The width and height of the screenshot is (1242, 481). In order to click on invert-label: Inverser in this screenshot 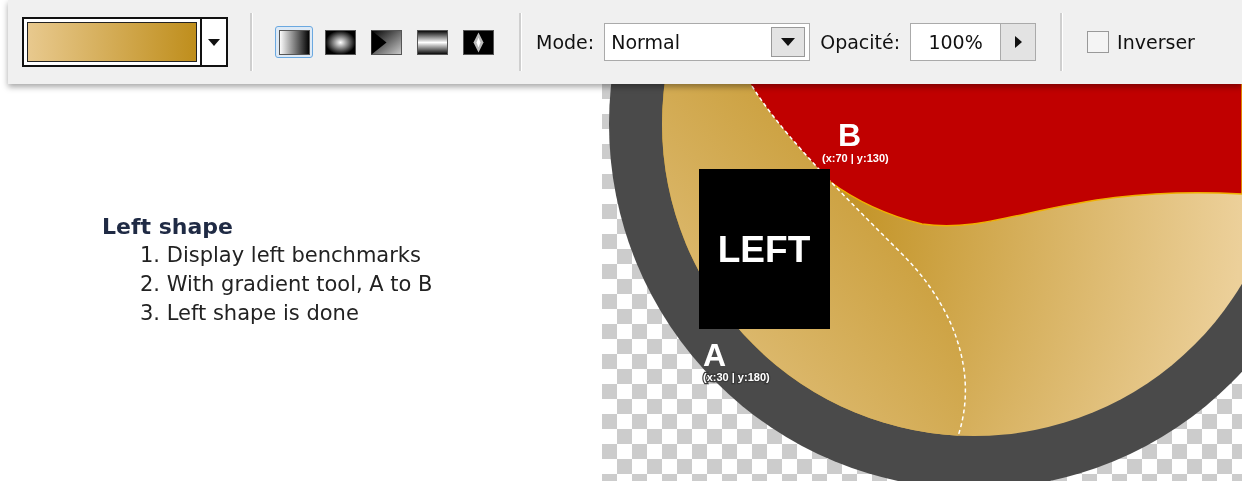, I will do `click(1156, 42)`.